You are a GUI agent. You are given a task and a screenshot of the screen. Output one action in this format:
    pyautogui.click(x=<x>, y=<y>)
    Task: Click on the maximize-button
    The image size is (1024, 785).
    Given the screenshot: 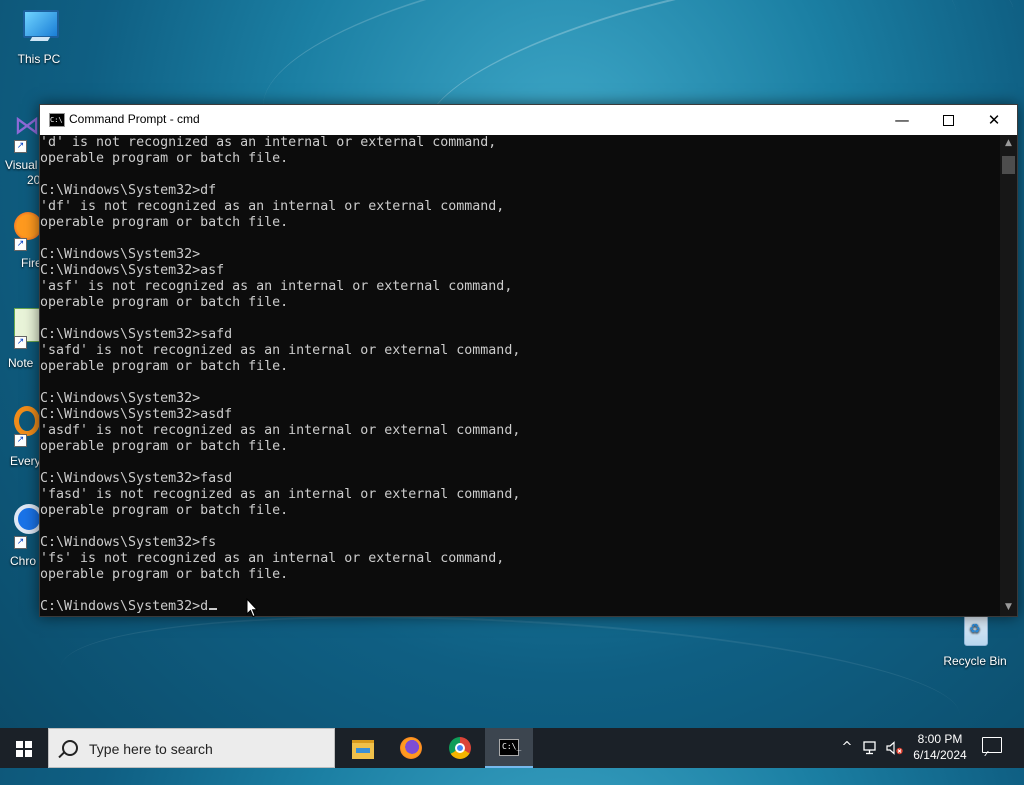 What is the action you would take?
    pyautogui.click(x=948, y=120)
    